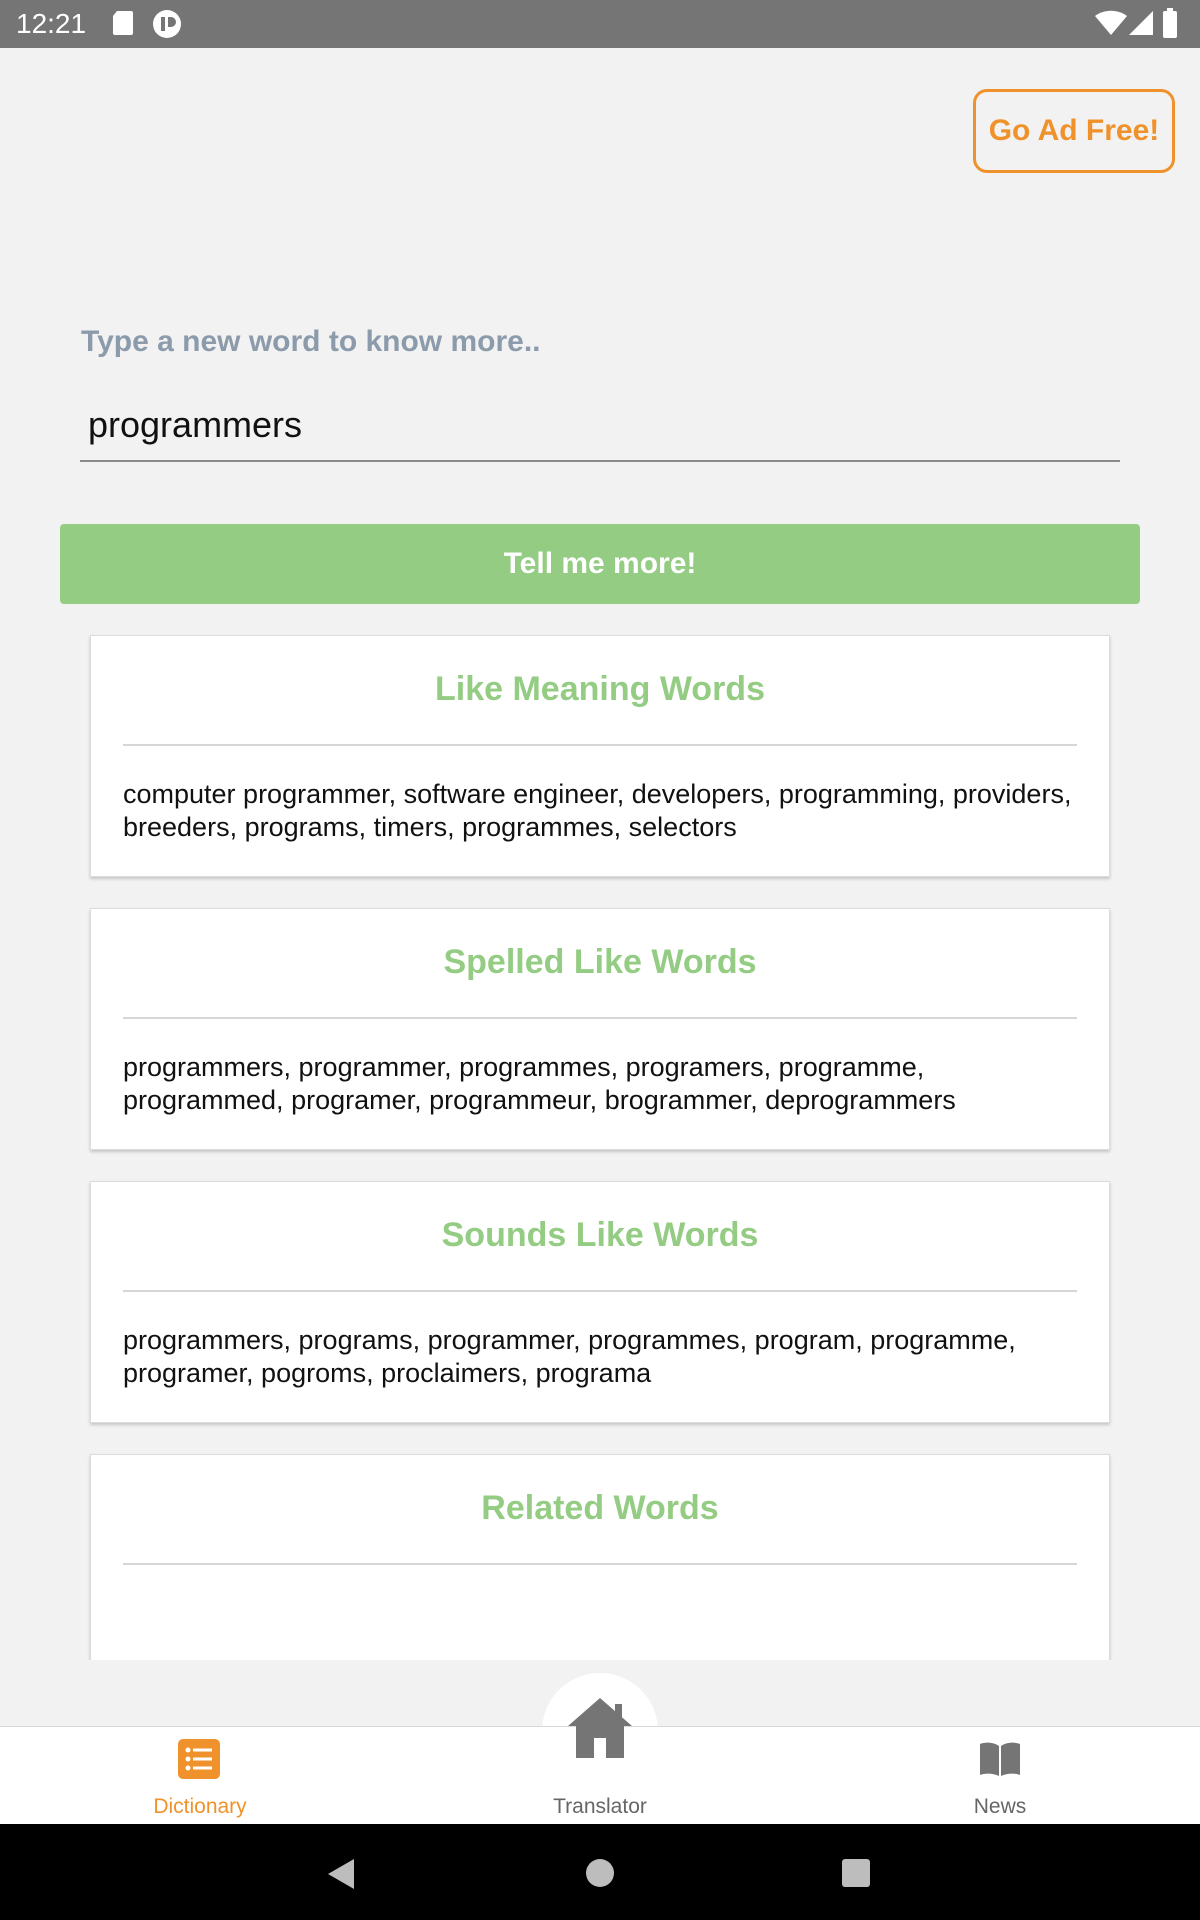 This screenshot has height=1920, width=1200. I want to click on nav-news: News, so click(1000, 1776).